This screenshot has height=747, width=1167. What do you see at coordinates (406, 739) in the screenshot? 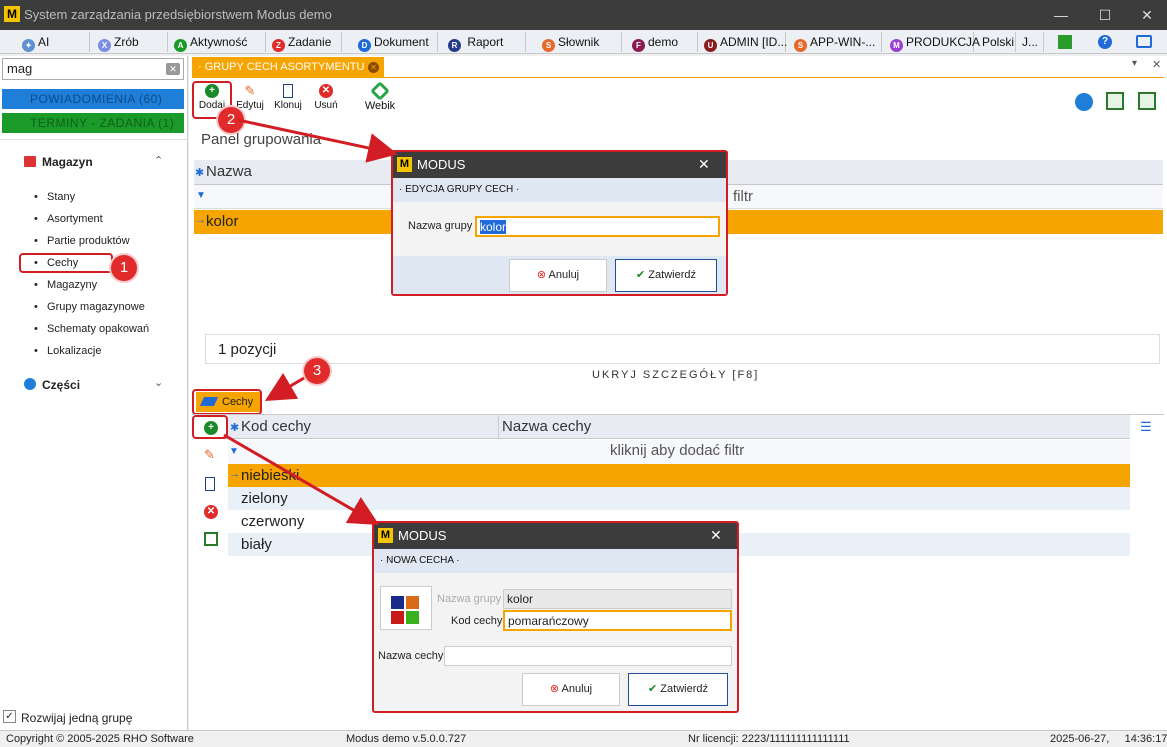
I see `version: Modus demo v.5.0.0.727` at bounding box center [406, 739].